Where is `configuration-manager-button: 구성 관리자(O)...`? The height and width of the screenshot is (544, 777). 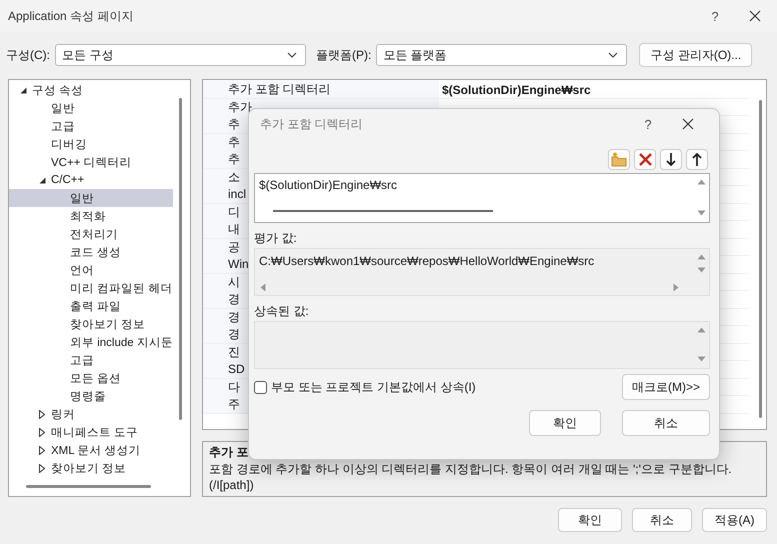
configuration-manager-button: 구성 관리자(O)... is located at coordinates (695, 55).